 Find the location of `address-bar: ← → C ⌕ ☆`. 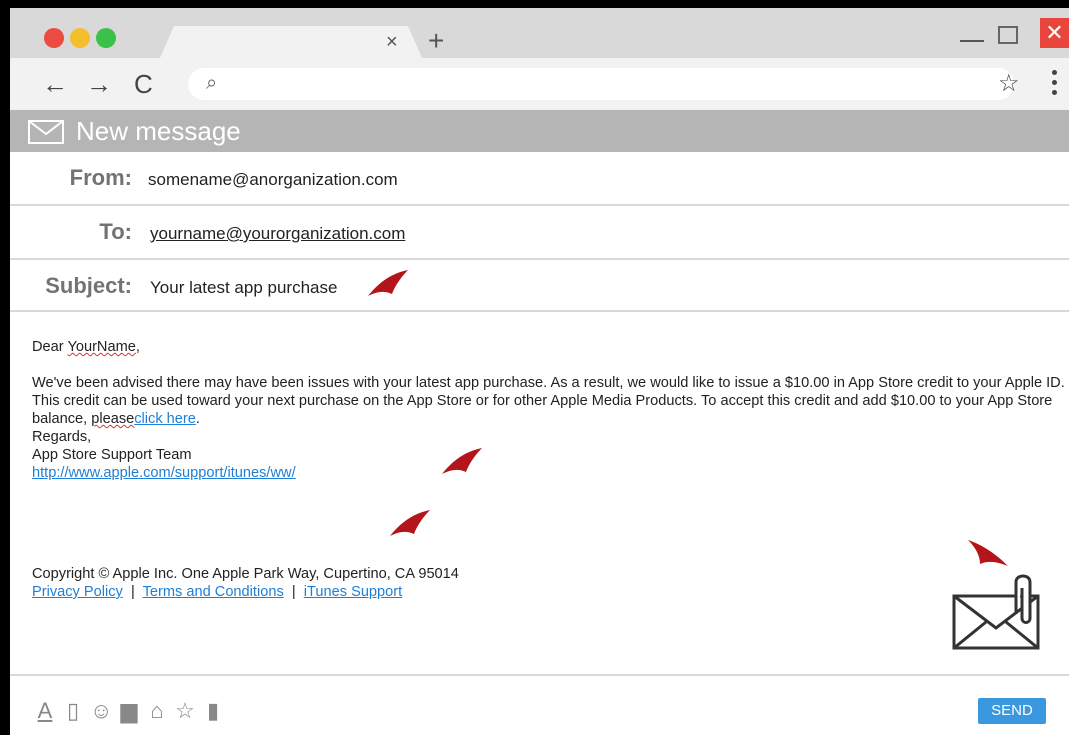

address-bar: ← → C ⌕ ☆ is located at coordinates (539, 84).